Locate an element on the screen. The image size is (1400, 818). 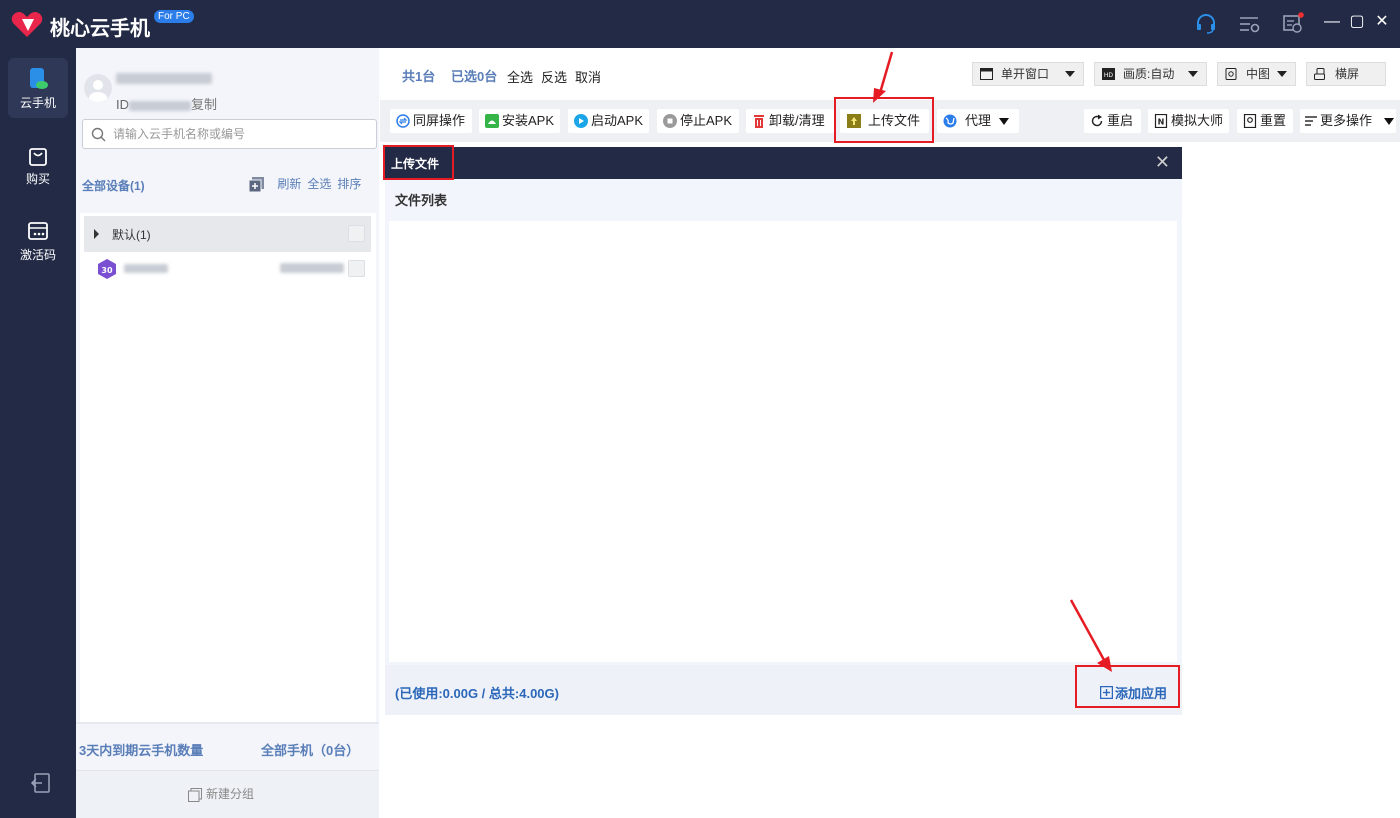
notification-icon is located at coordinates (1293, 24).